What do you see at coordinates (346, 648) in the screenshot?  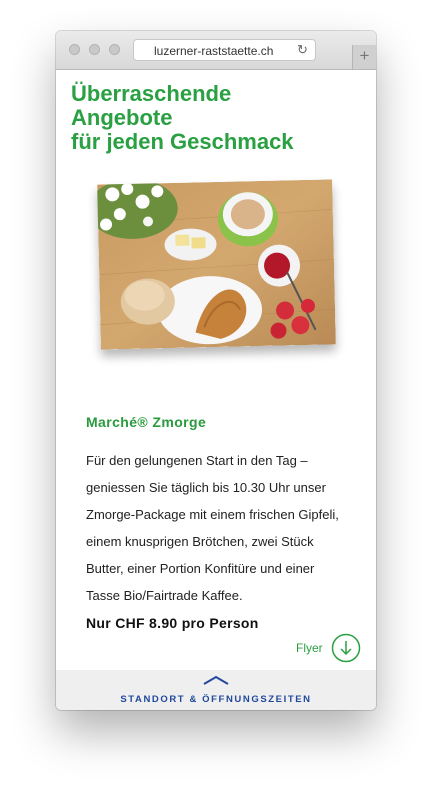 I see `arrow-down-circle-icon` at bounding box center [346, 648].